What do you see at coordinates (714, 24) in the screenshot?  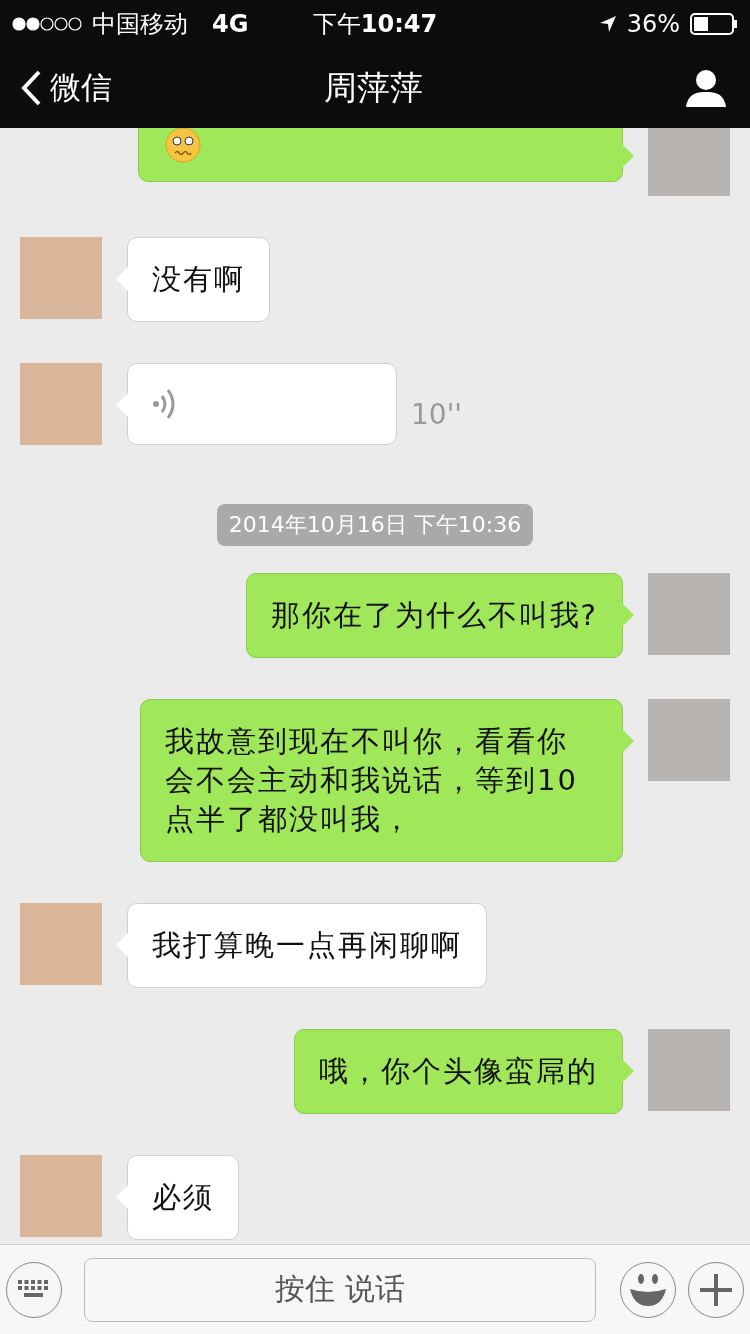 I see `battery-icon` at bounding box center [714, 24].